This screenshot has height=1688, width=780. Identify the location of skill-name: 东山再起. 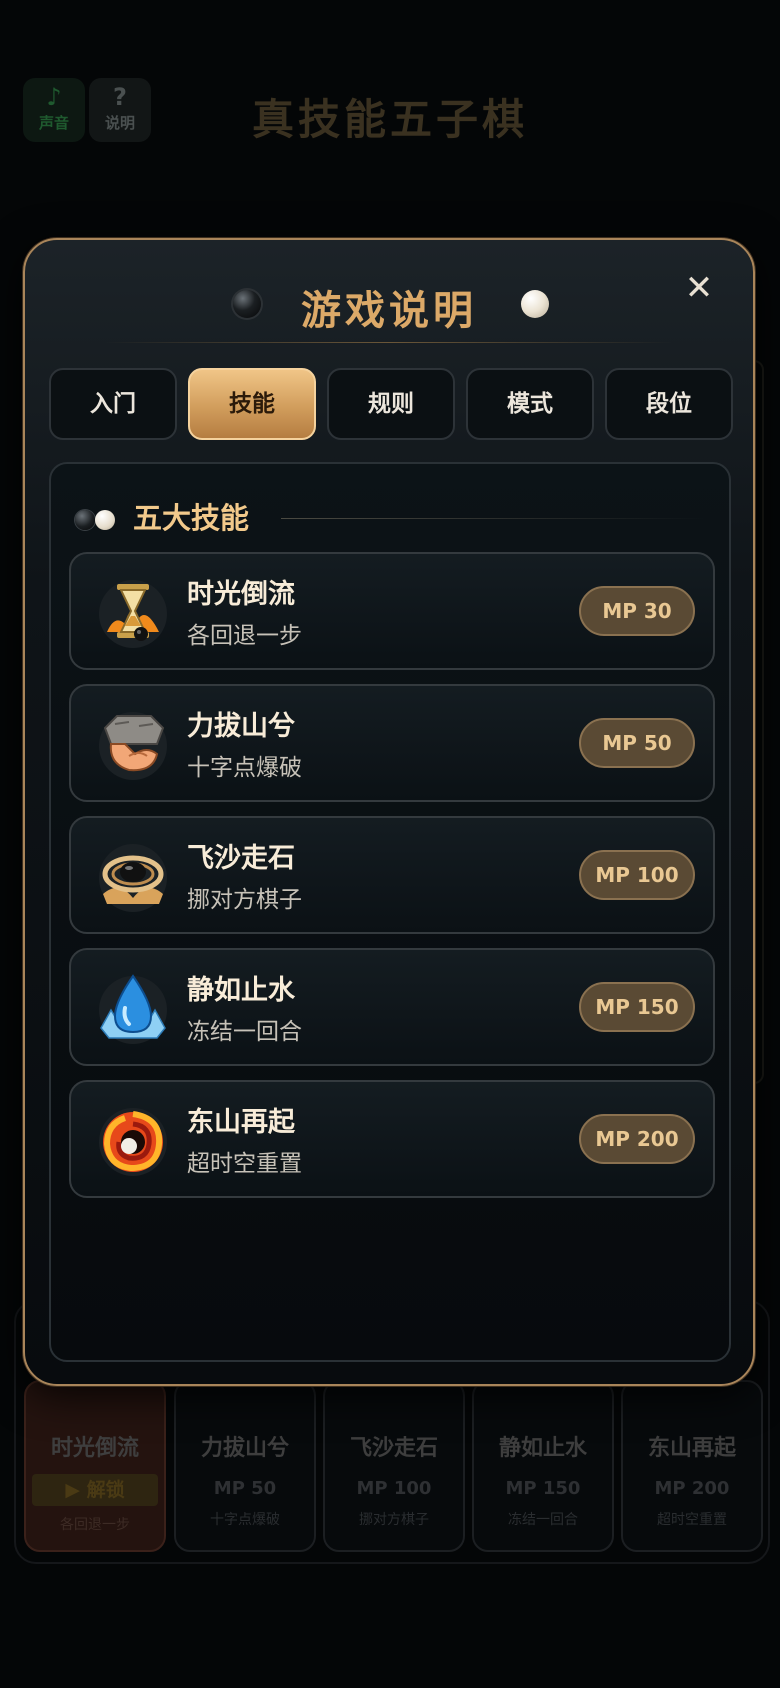
(241, 1122).